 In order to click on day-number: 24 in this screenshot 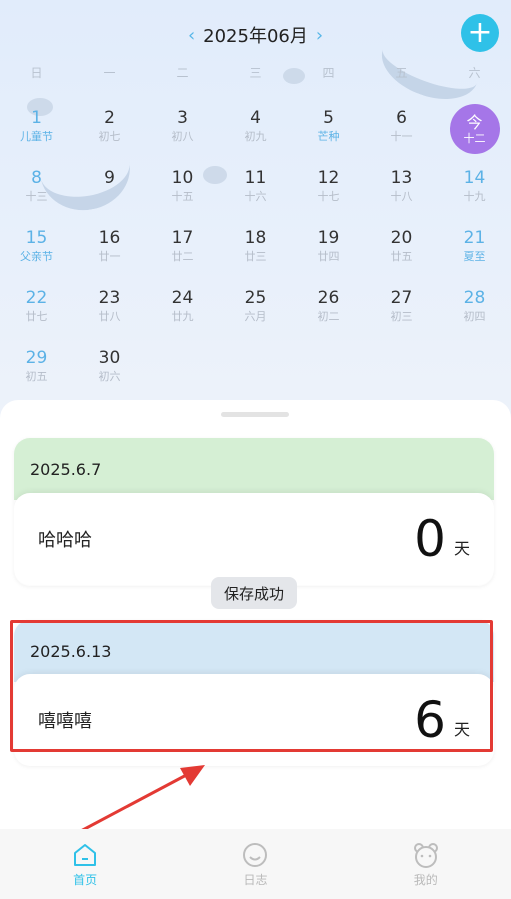, I will do `click(182, 298)`.